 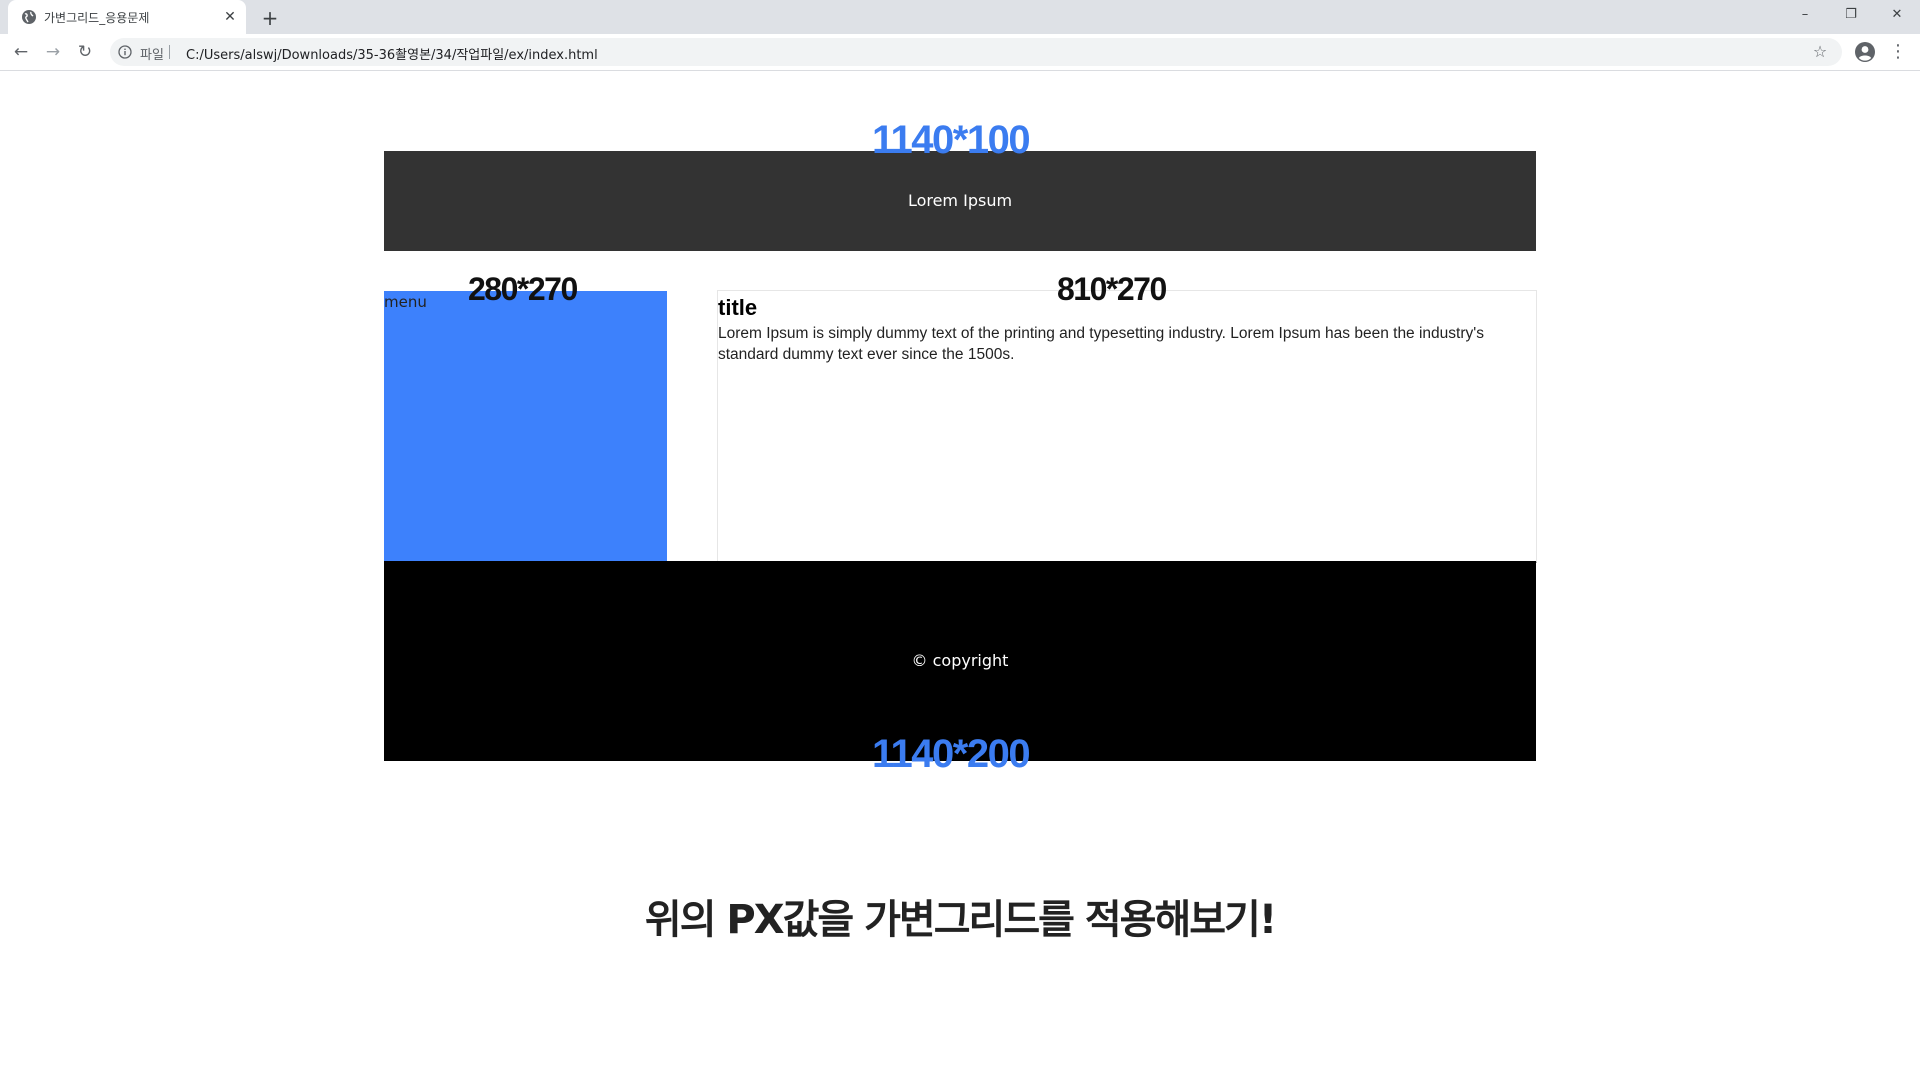 What do you see at coordinates (951, 754) in the screenshot?
I see `footer-dimension-label: 1140*200` at bounding box center [951, 754].